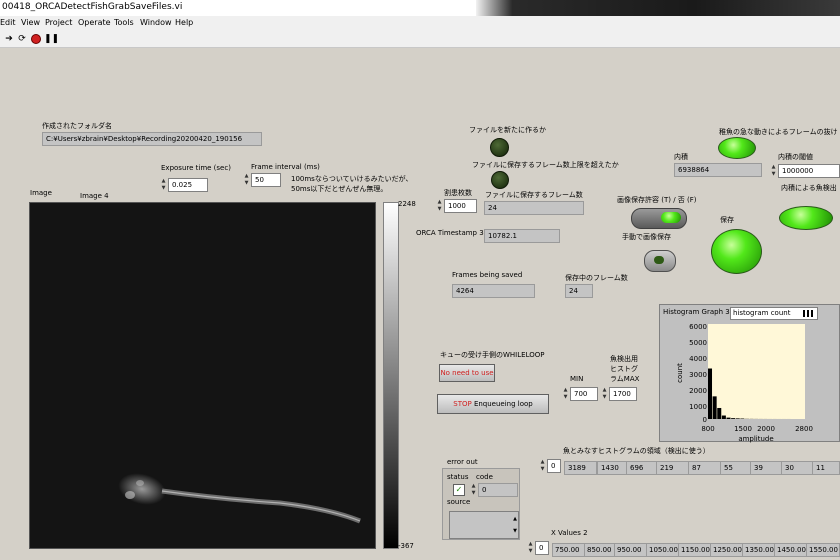 This screenshot has width=840, height=560. Describe the element at coordinates (188, 185) in the screenshot. I see `exposure-input: 0.025` at that location.